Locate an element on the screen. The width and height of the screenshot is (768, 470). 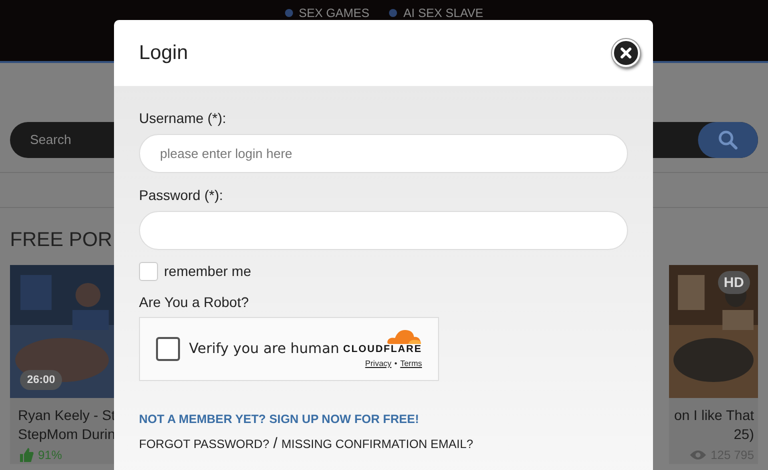
captcha-question: Are You a Robot? is located at coordinates (194, 302).